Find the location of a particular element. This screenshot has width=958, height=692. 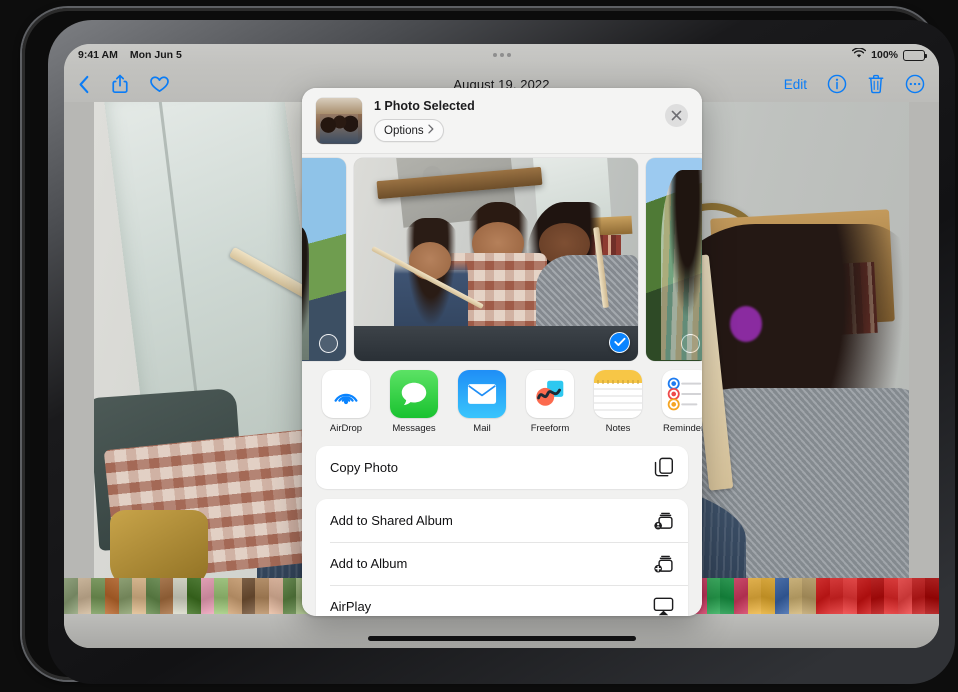

thumbnail-previous-photo is located at coordinates (324, 259).